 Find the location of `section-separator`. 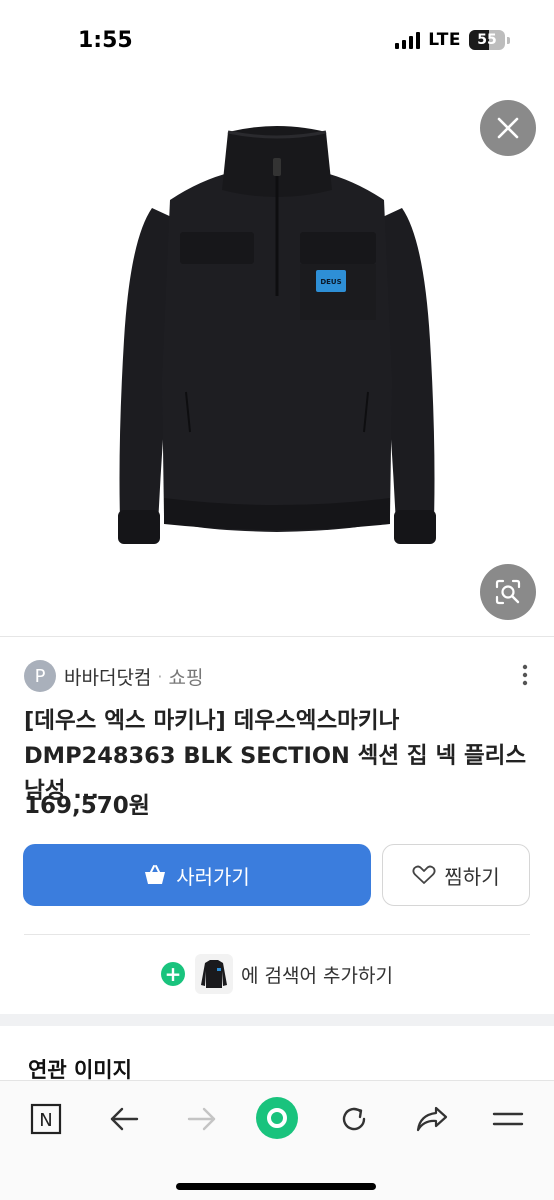

section-separator is located at coordinates (277, 1020).